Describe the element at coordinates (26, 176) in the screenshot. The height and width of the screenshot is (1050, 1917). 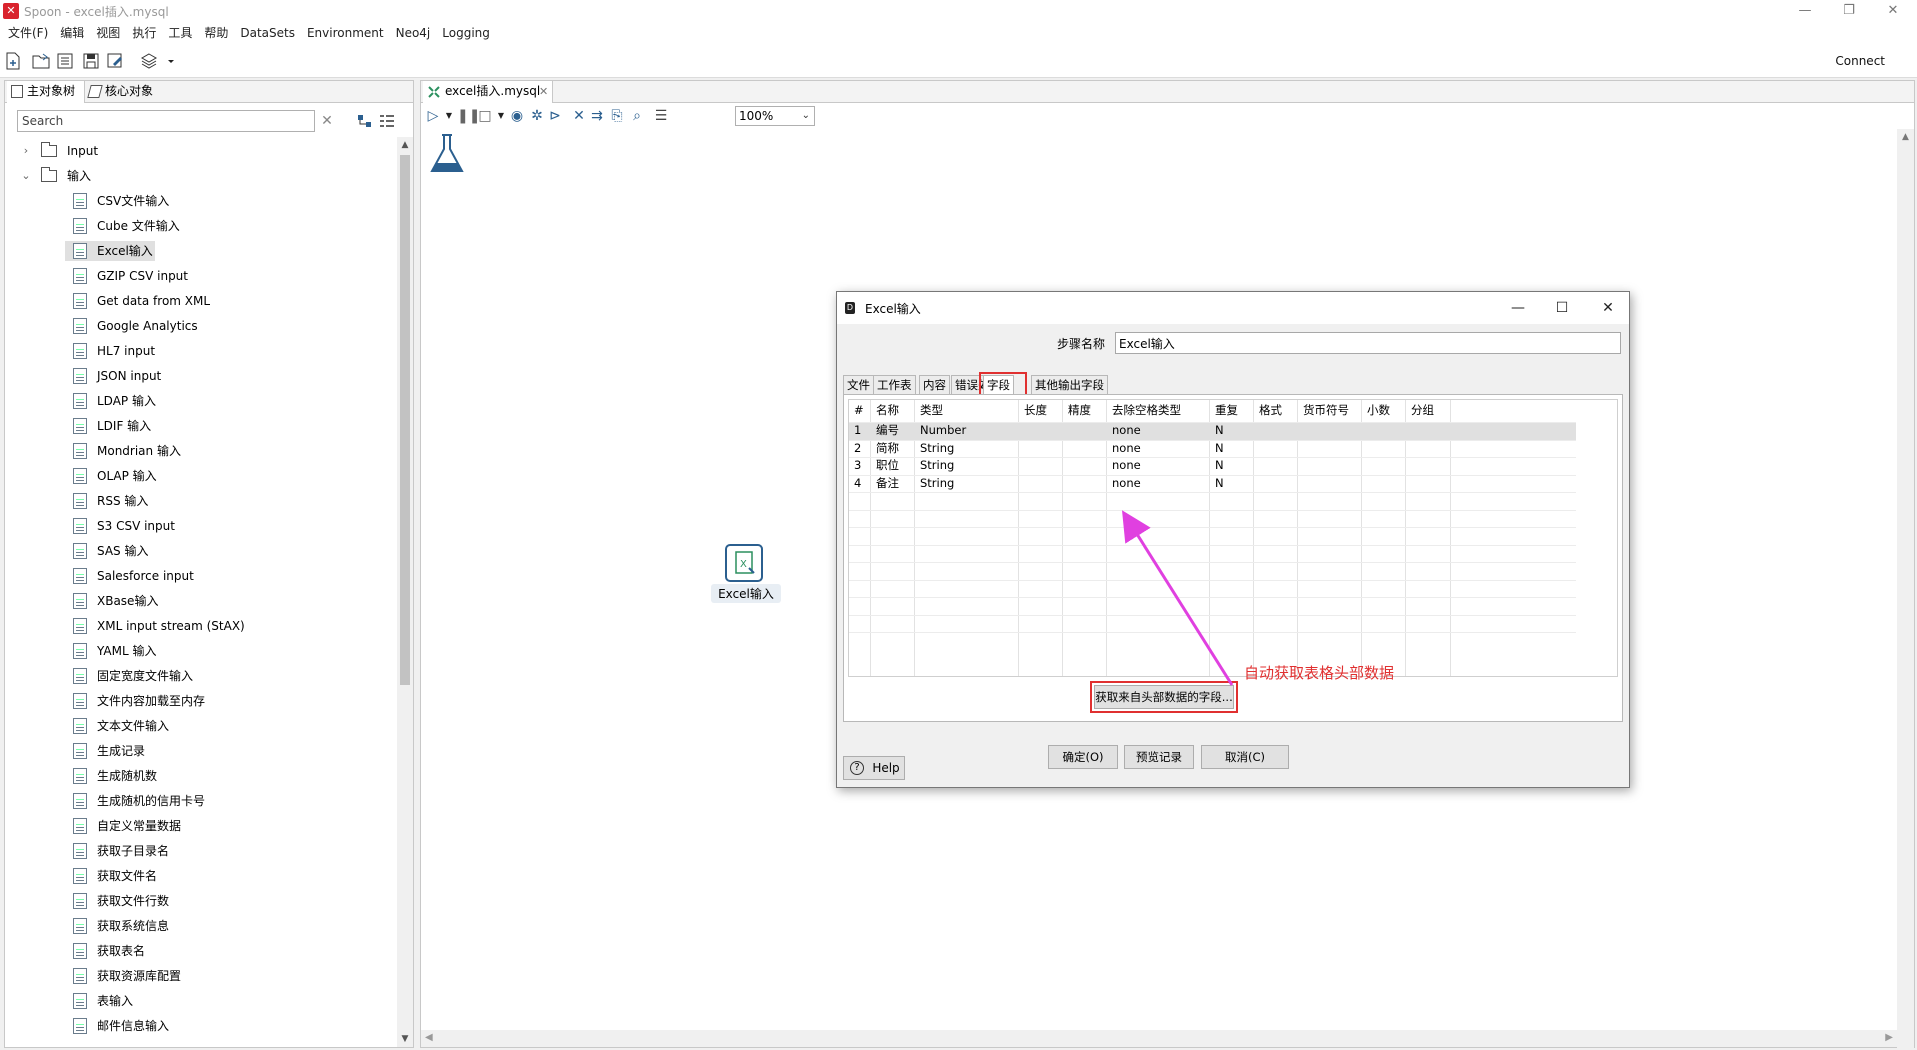
I see `chevron-down-icon: ⌄` at that location.